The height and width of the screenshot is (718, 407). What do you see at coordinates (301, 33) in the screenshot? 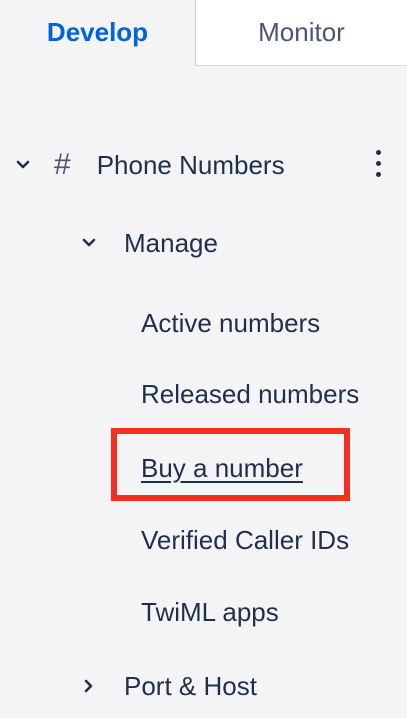
I see `tab-monitor: Monitor` at bounding box center [301, 33].